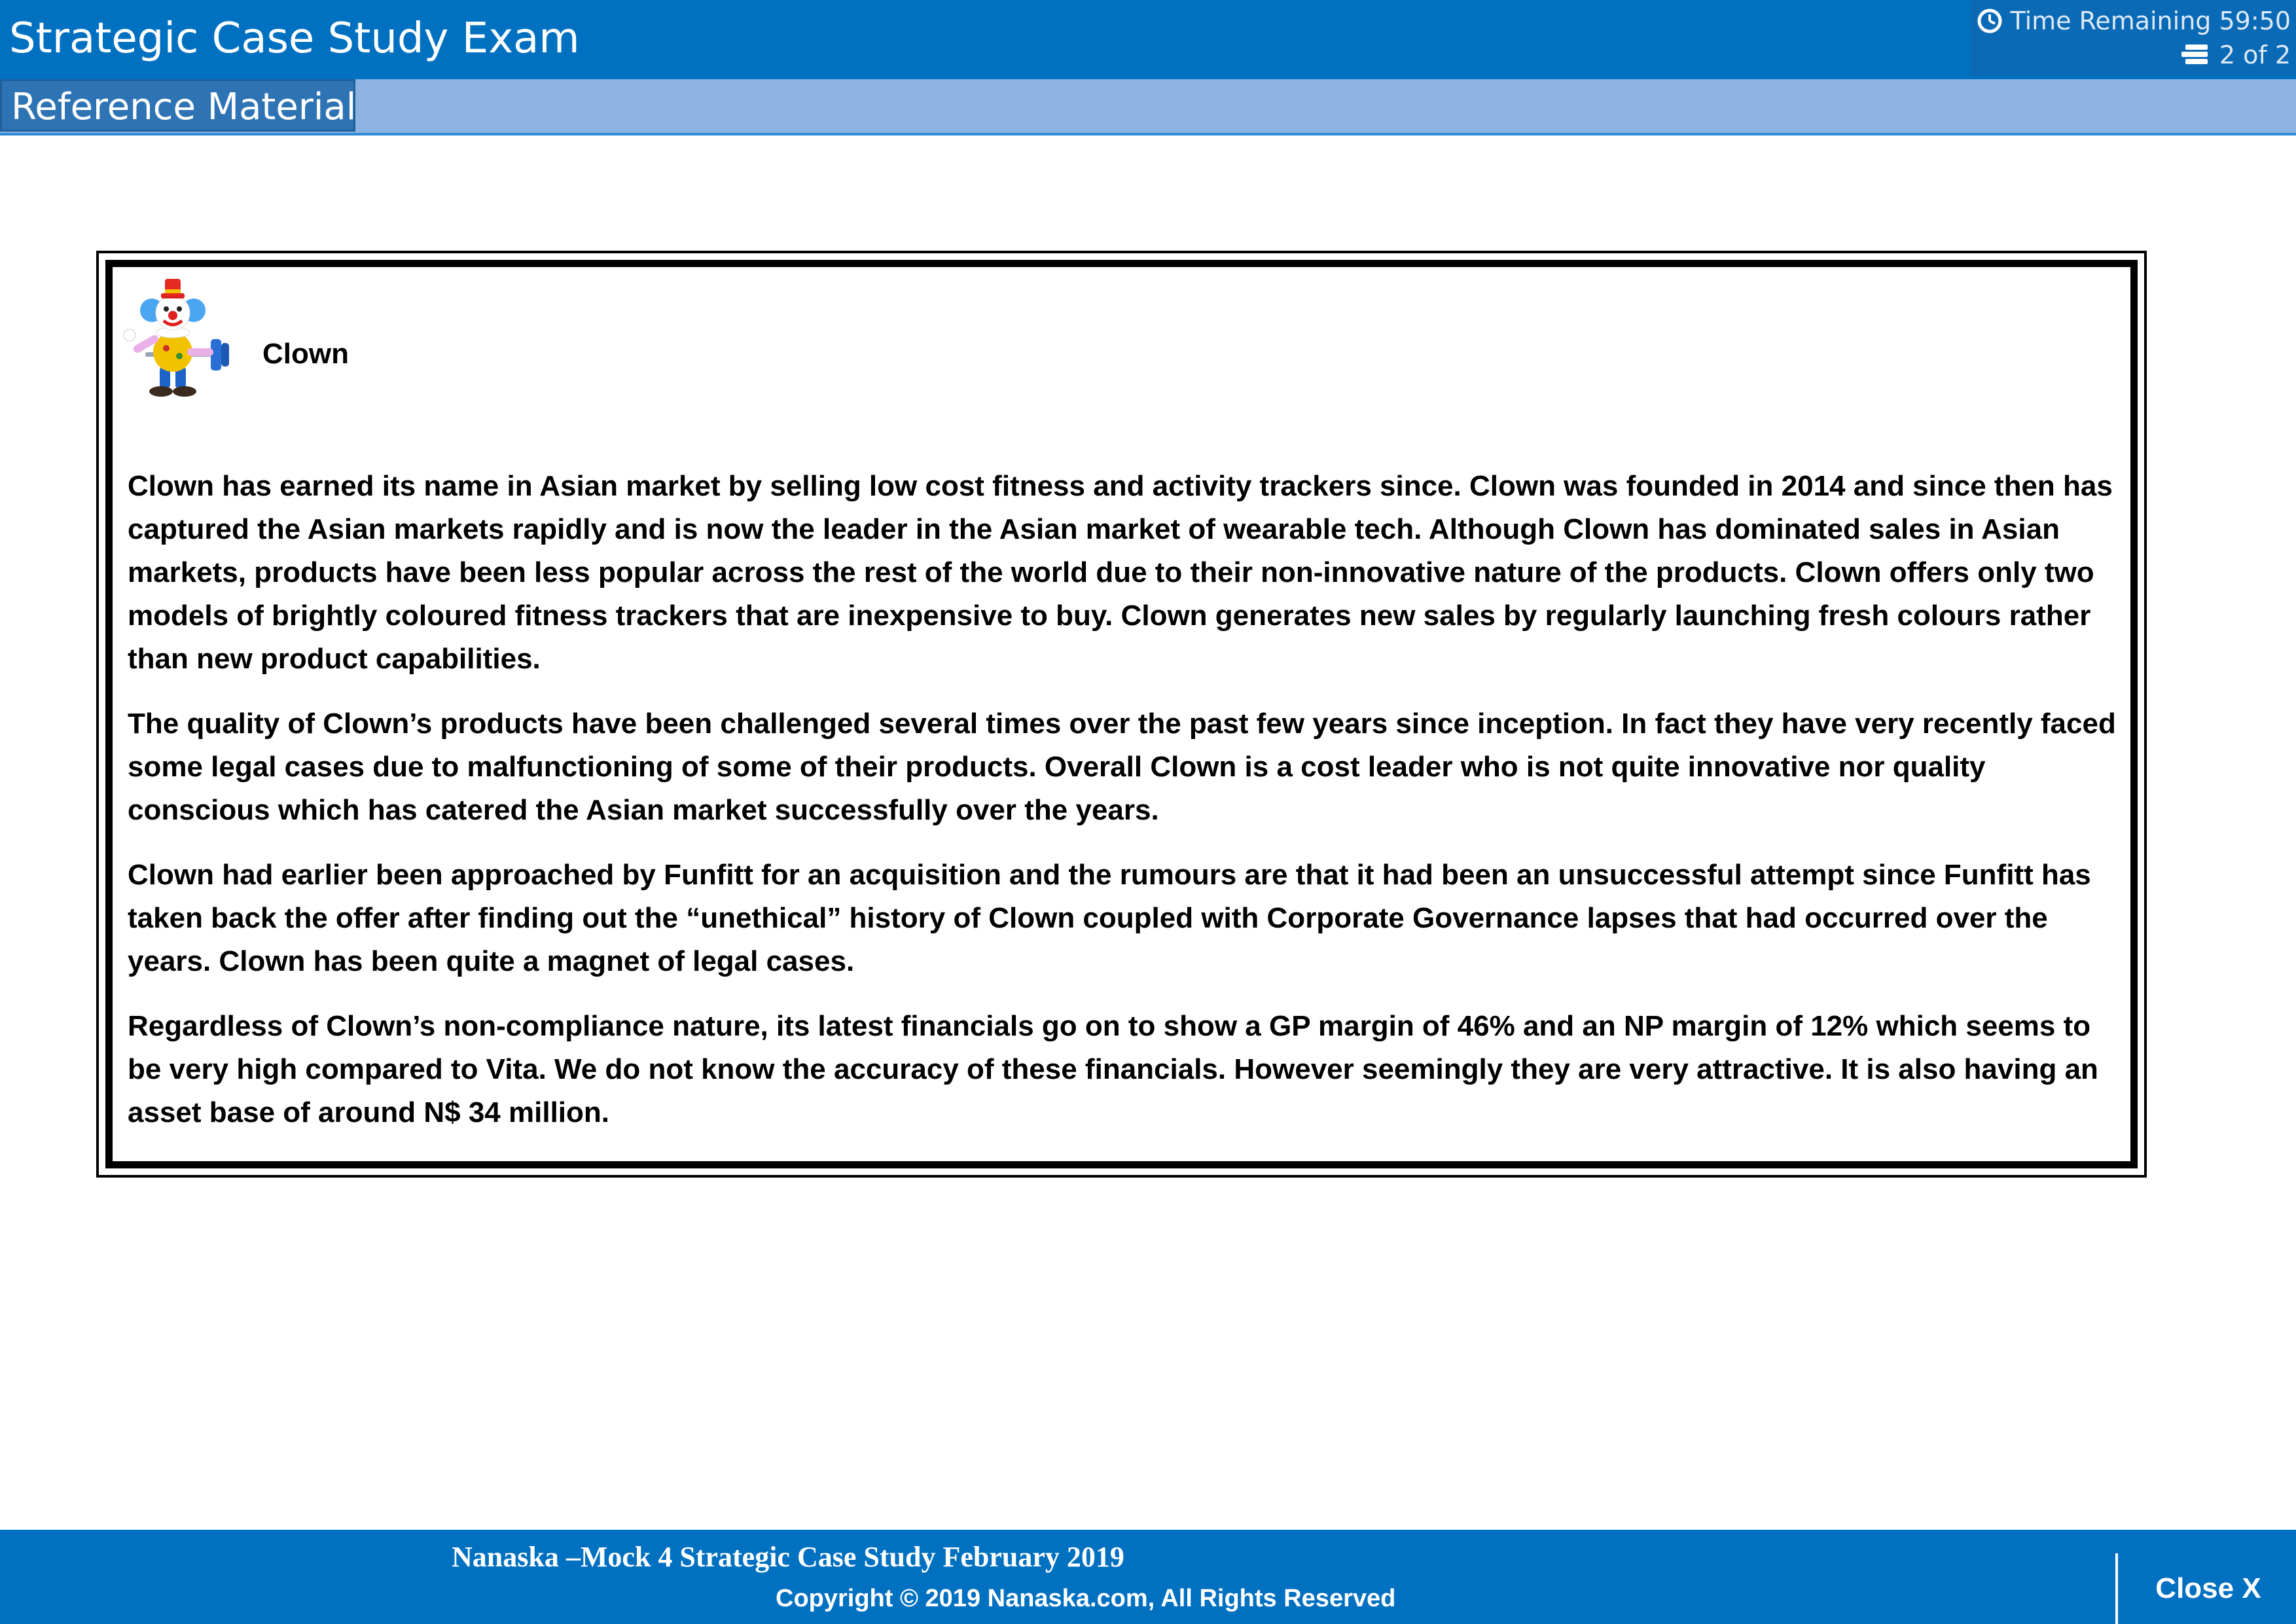 This screenshot has height=1624, width=2296. I want to click on page-indicator-text: 2 of 2, so click(2255, 55).